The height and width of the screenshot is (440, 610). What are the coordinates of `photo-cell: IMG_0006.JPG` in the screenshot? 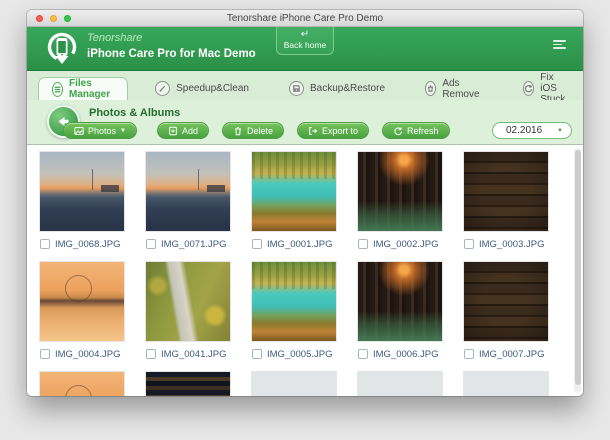 It's located at (400, 311).